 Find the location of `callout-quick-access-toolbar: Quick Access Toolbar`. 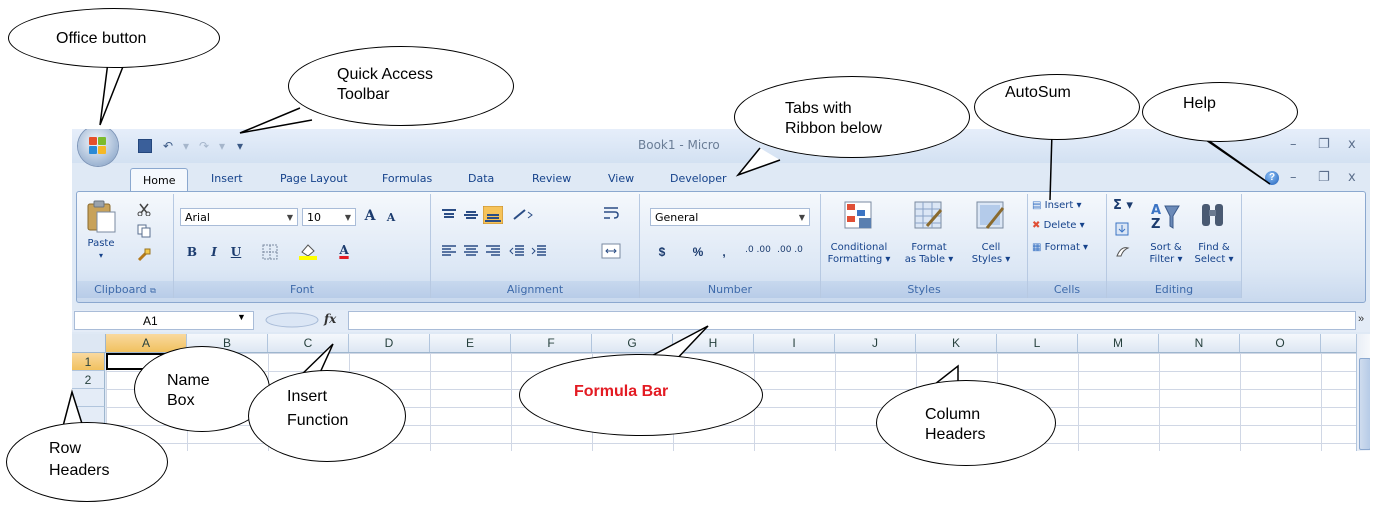

callout-quick-access-toolbar: Quick Access Toolbar is located at coordinates (401, 86).